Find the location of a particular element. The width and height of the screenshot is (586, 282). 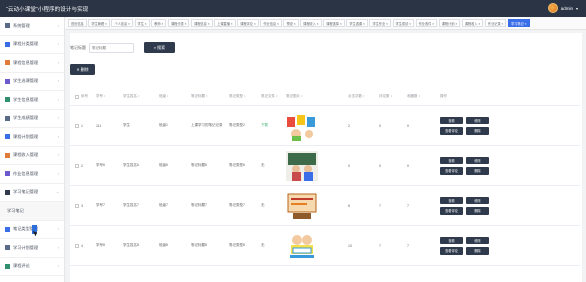

tab: 作业信息 × is located at coordinates (271, 23).